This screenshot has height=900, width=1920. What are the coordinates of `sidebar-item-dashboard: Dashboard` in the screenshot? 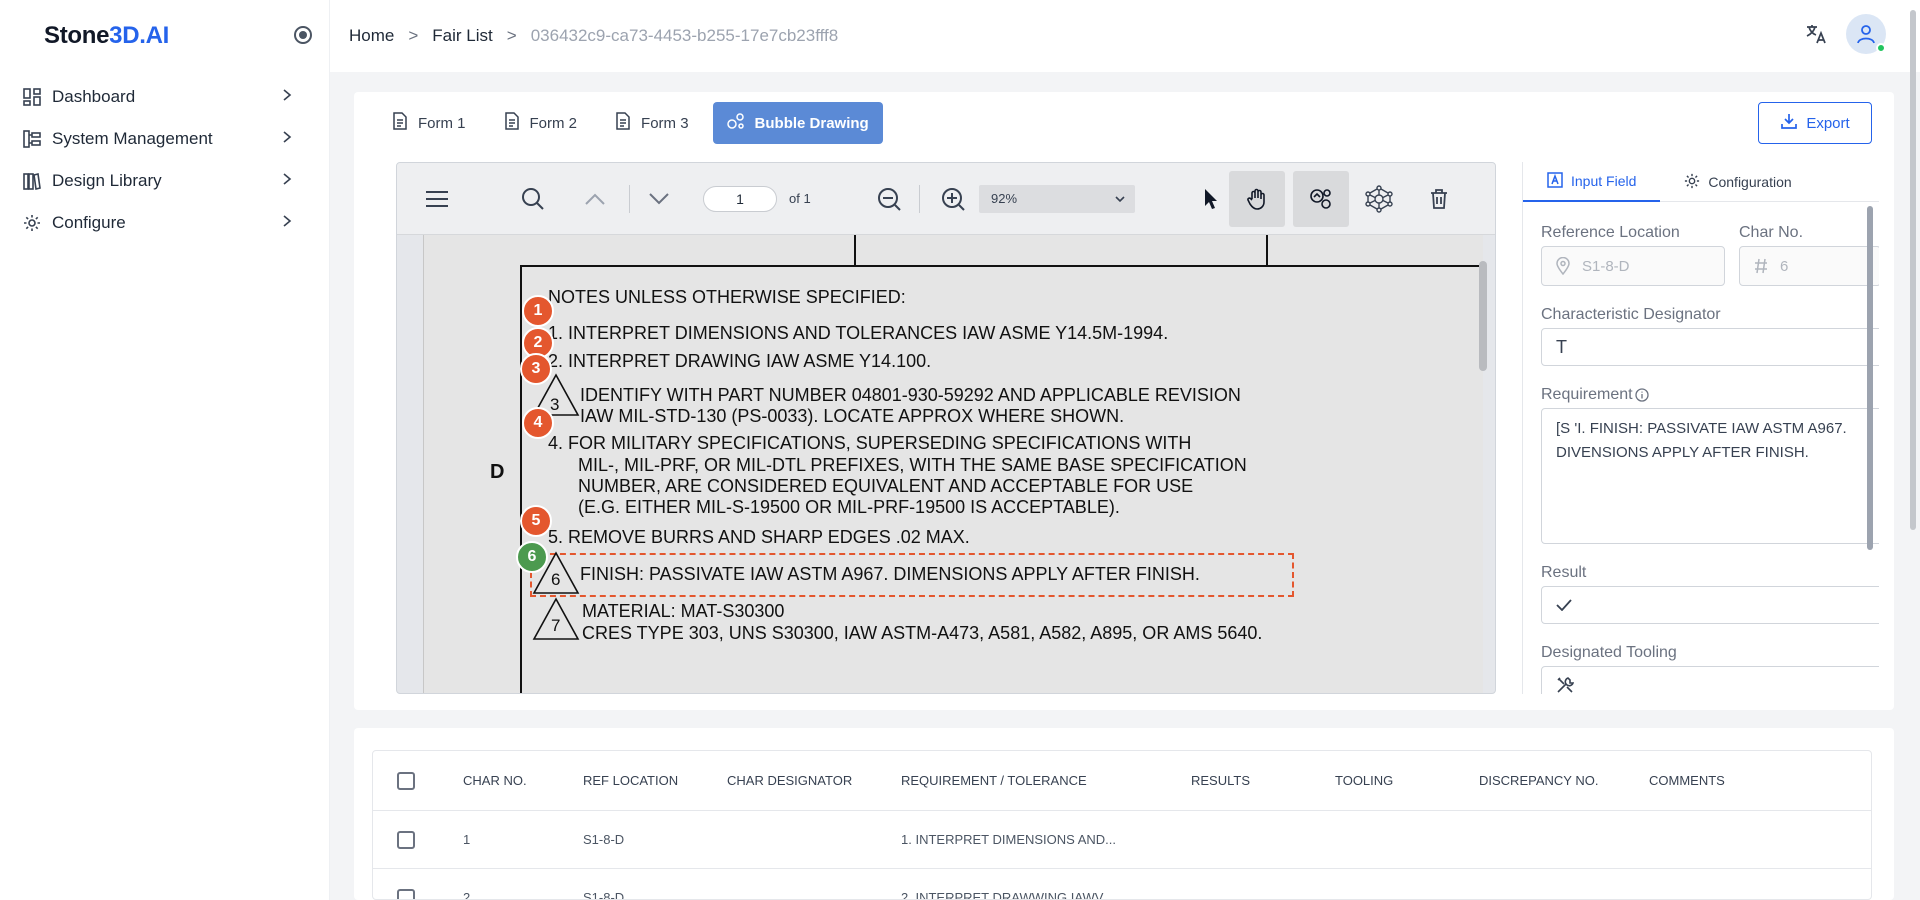 It's located at (160, 97).